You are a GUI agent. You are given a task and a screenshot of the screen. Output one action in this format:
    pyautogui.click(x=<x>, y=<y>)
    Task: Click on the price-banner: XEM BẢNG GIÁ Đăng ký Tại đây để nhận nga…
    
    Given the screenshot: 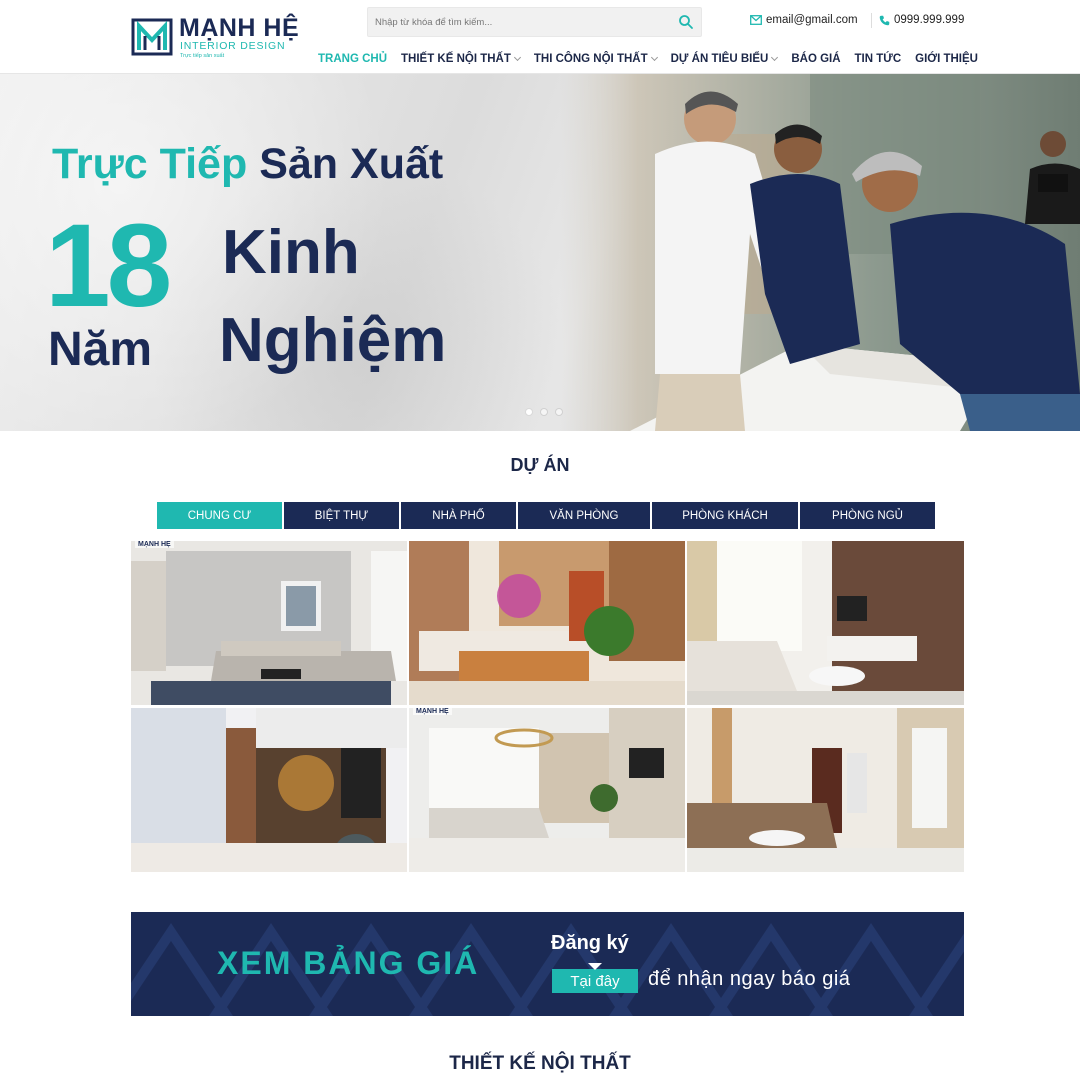 What is the action you would take?
    pyautogui.click(x=547, y=964)
    